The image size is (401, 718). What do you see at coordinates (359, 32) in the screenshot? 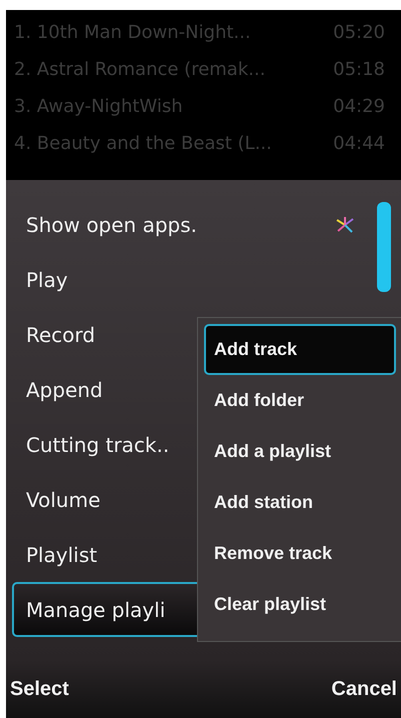
I see `track-duration: 05:20` at bounding box center [359, 32].